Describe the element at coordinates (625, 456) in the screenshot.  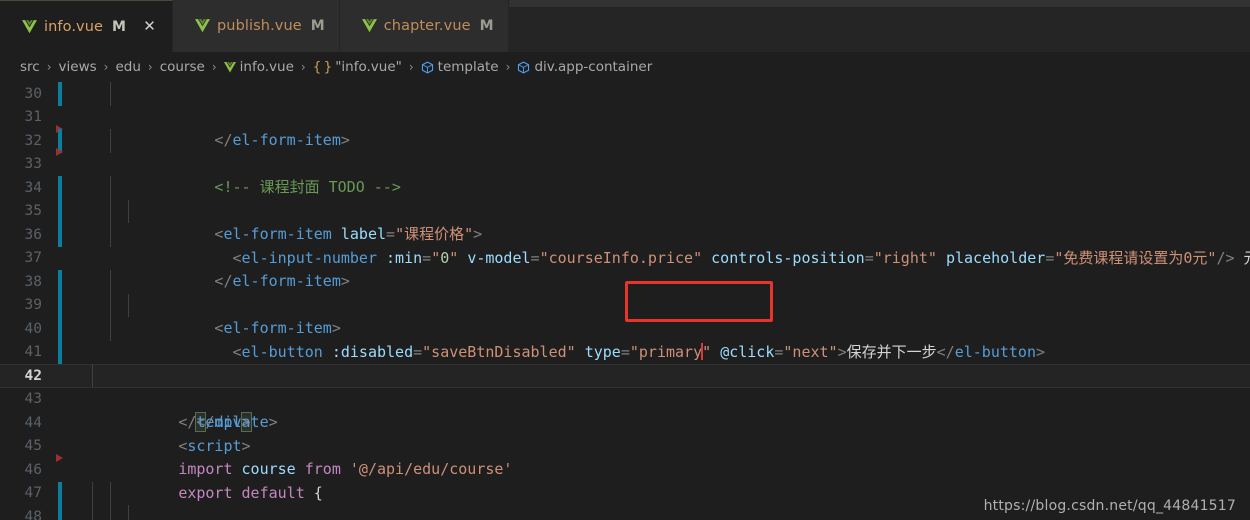
I see `code-line: 45 import course from '@/api/edu/course'` at that location.